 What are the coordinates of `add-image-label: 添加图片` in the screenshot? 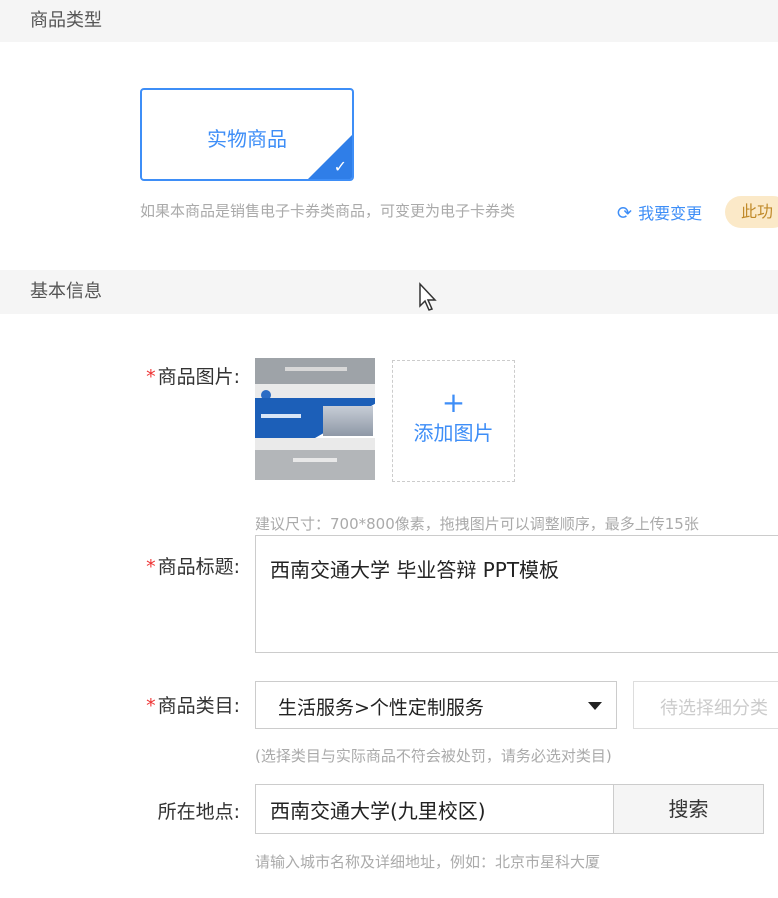 It's located at (453, 433).